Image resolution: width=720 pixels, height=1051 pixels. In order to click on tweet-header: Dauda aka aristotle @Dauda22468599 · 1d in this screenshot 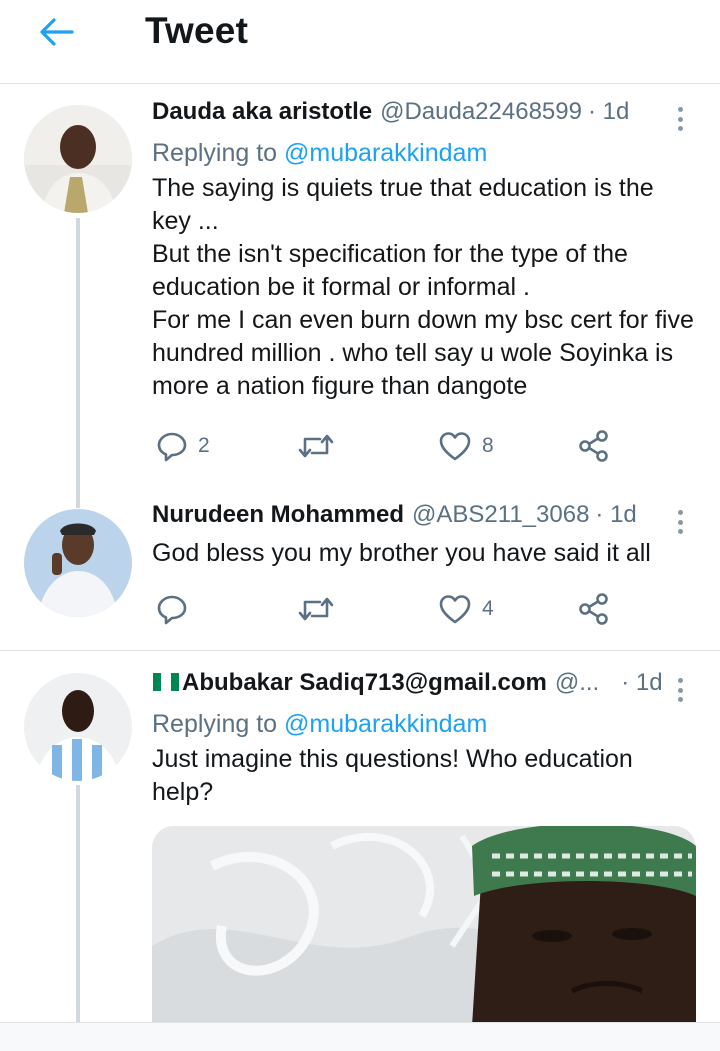, I will do `click(424, 116)`.